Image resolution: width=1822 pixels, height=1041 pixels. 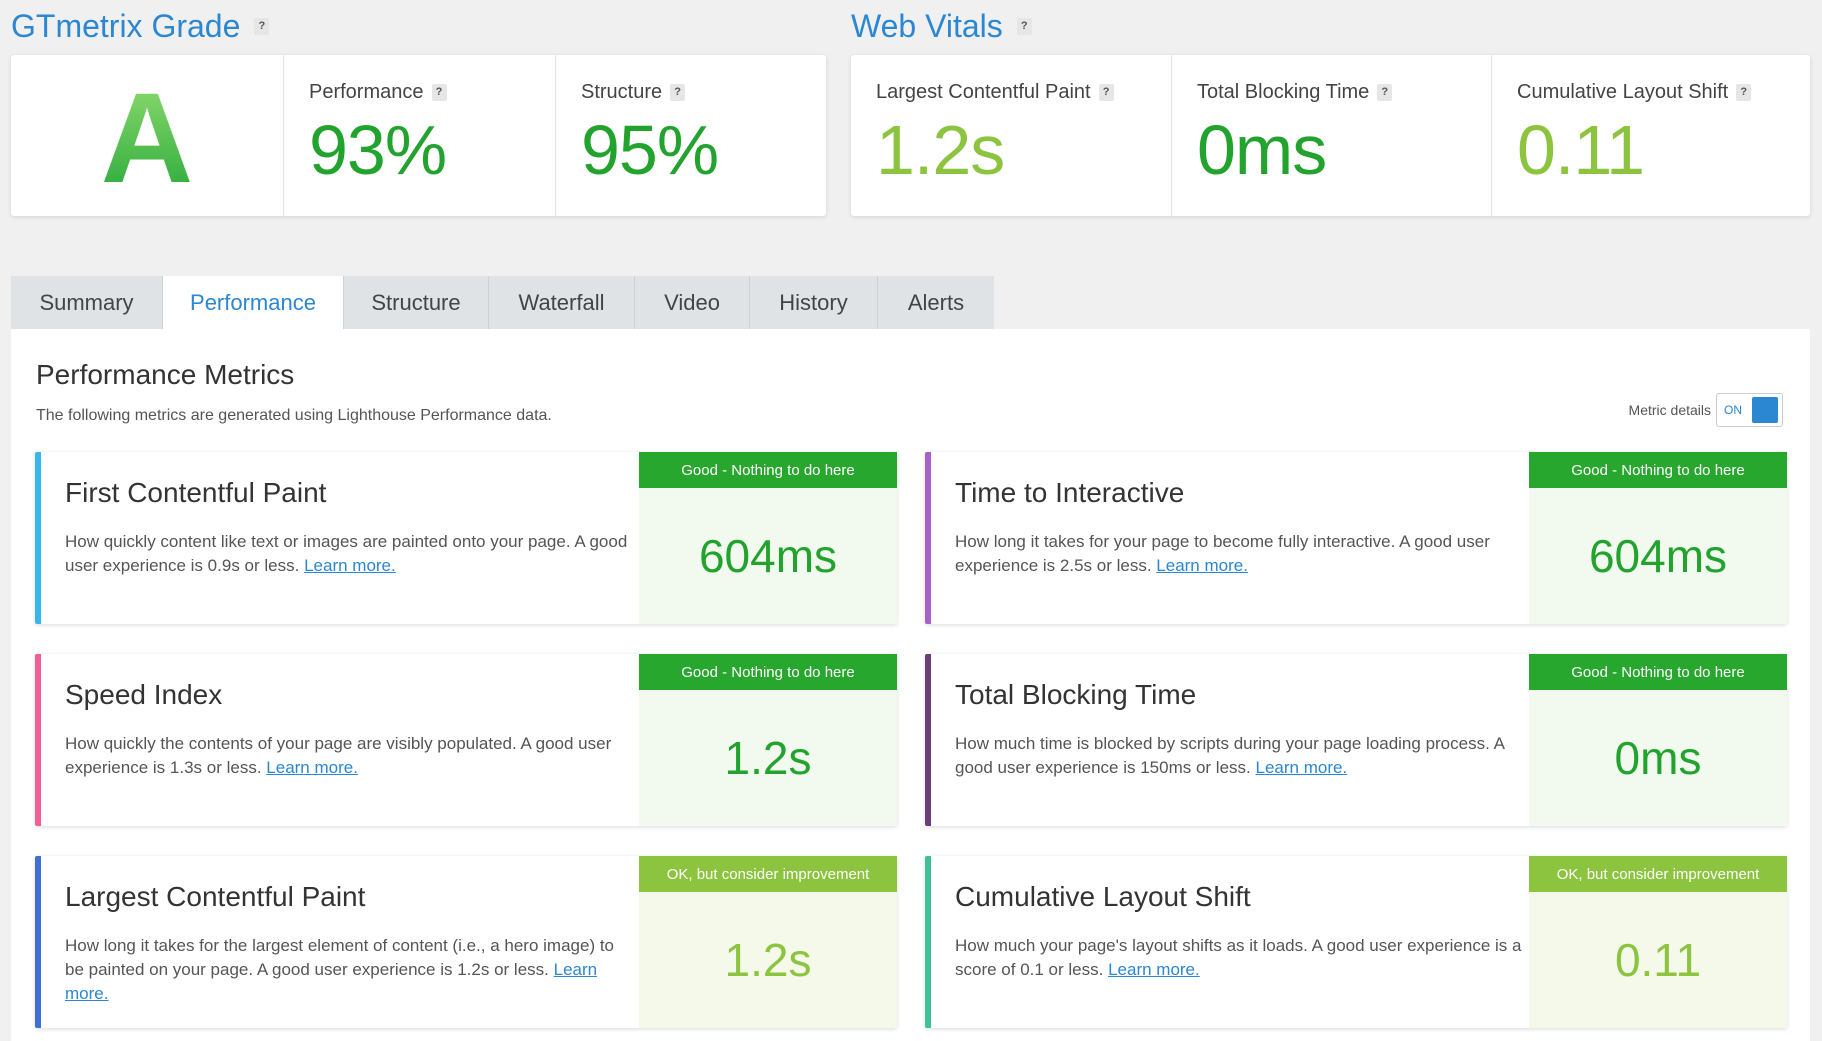 What do you see at coordinates (1658, 960) in the screenshot?
I see `metric-value: 0.11` at bounding box center [1658, 960].